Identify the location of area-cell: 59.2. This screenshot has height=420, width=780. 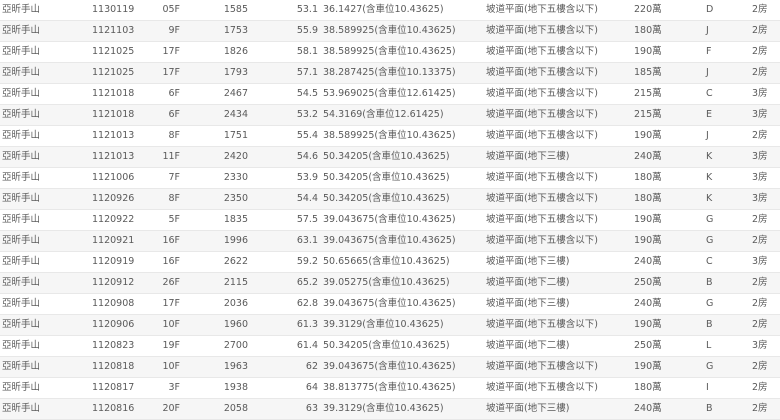
(283, 262).